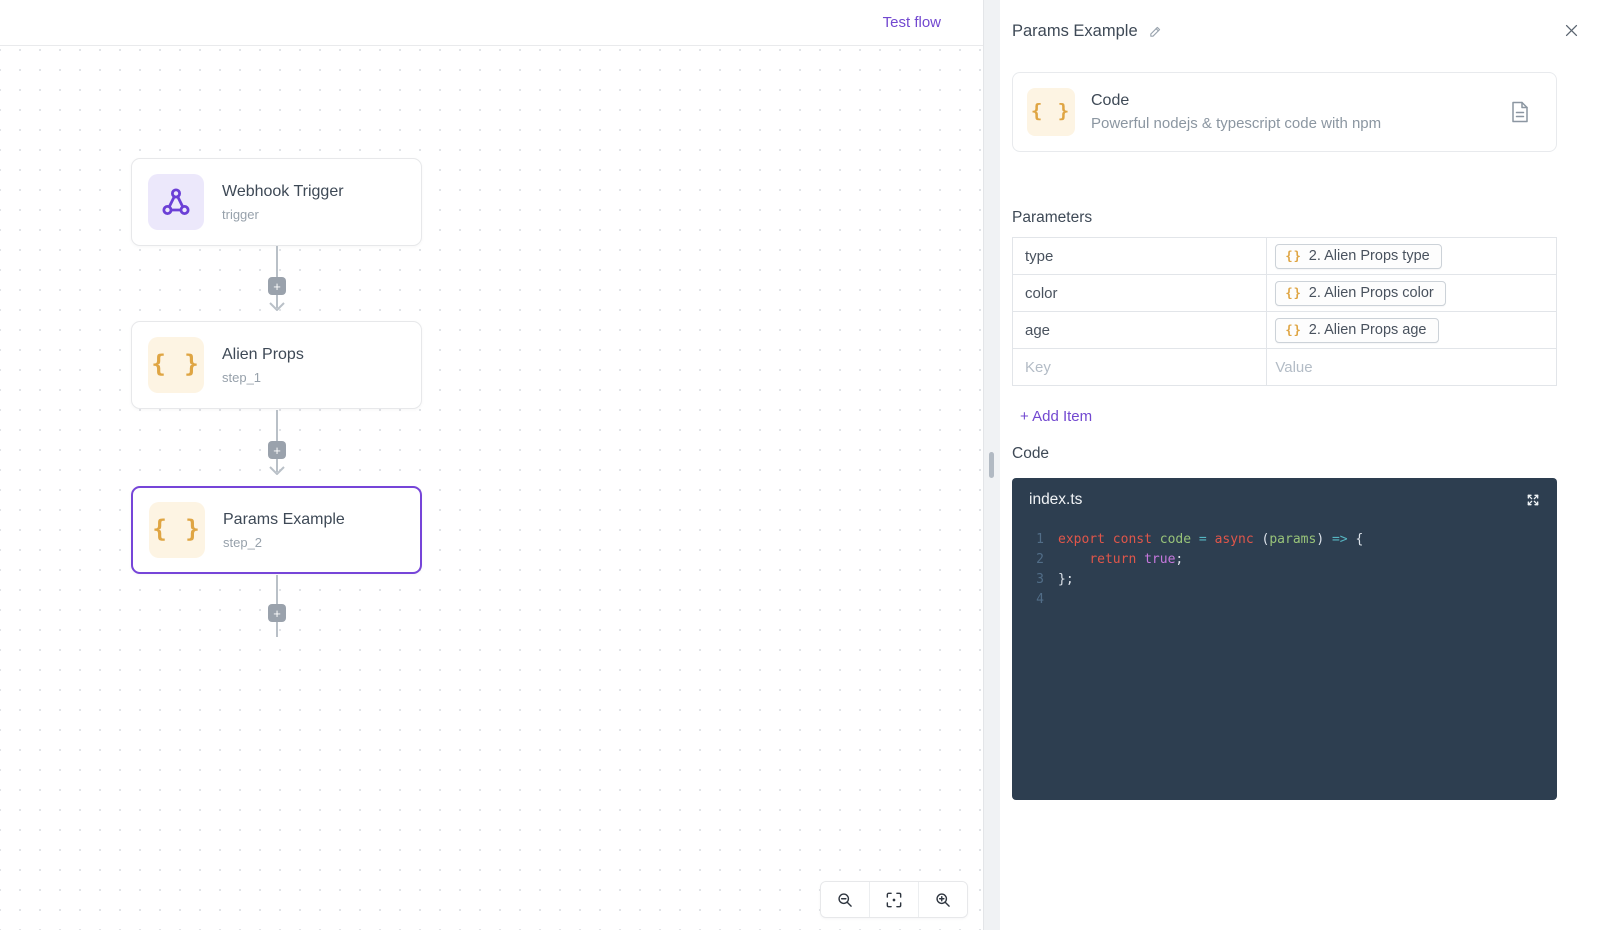 This screenshot has height=930, width=1610. I want to click on new-value-input, so click(1408, 367).